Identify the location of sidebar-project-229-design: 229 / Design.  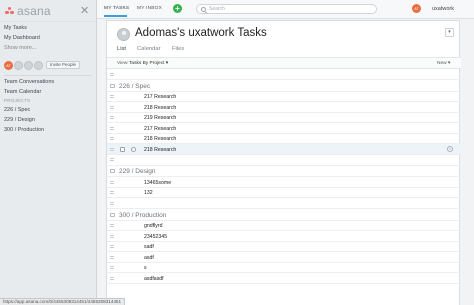
(48, 120).